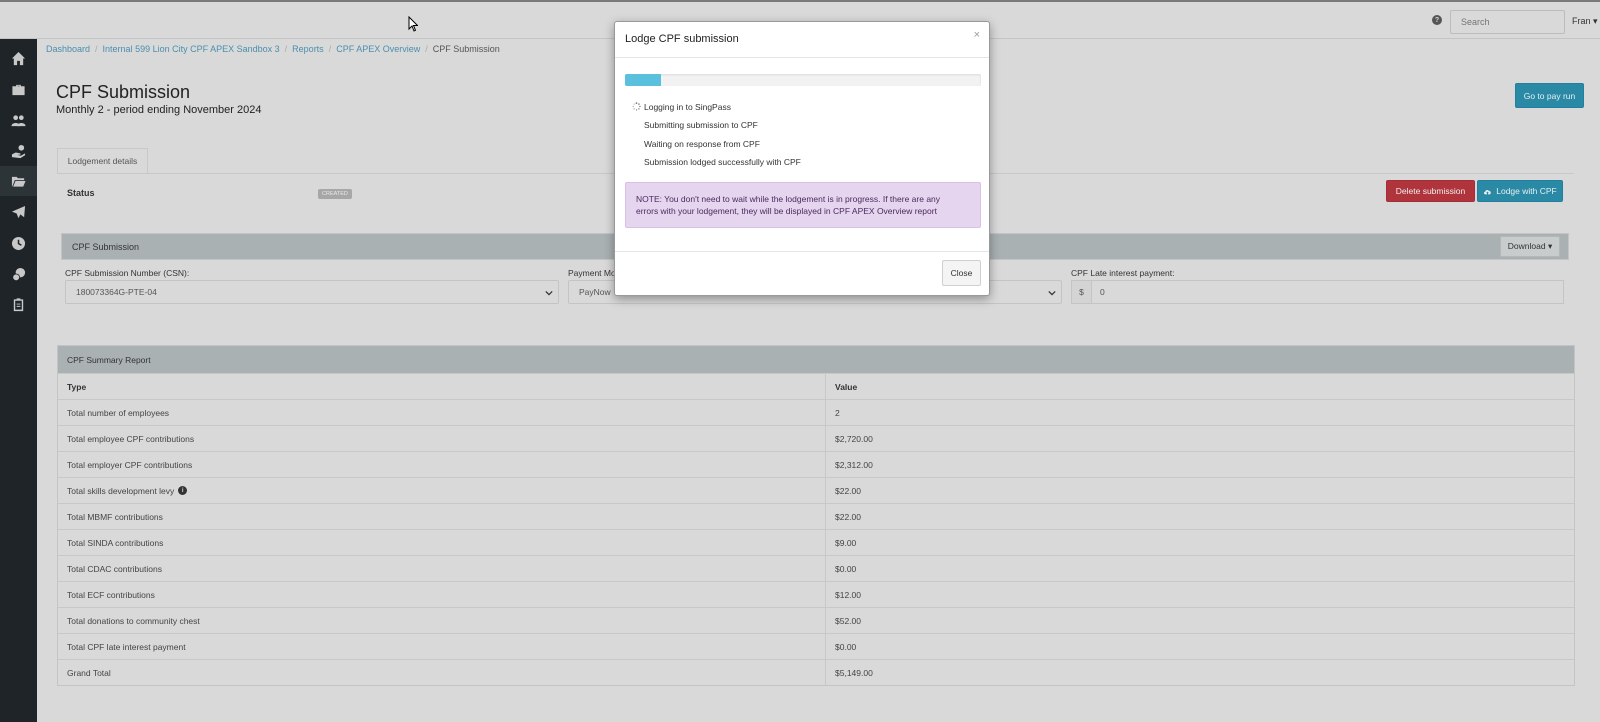 The width and height of the screenshot is (1600, 722). I want to click on payment-method-label: Payment Mo, so click(592, 273).